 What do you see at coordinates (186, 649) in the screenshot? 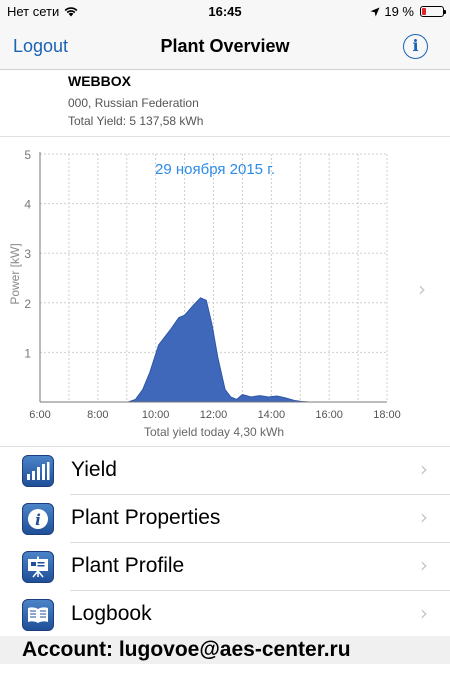
I see `account-email: Account: lugovoe@aes-center.ru` at bounding box center [186, 649].